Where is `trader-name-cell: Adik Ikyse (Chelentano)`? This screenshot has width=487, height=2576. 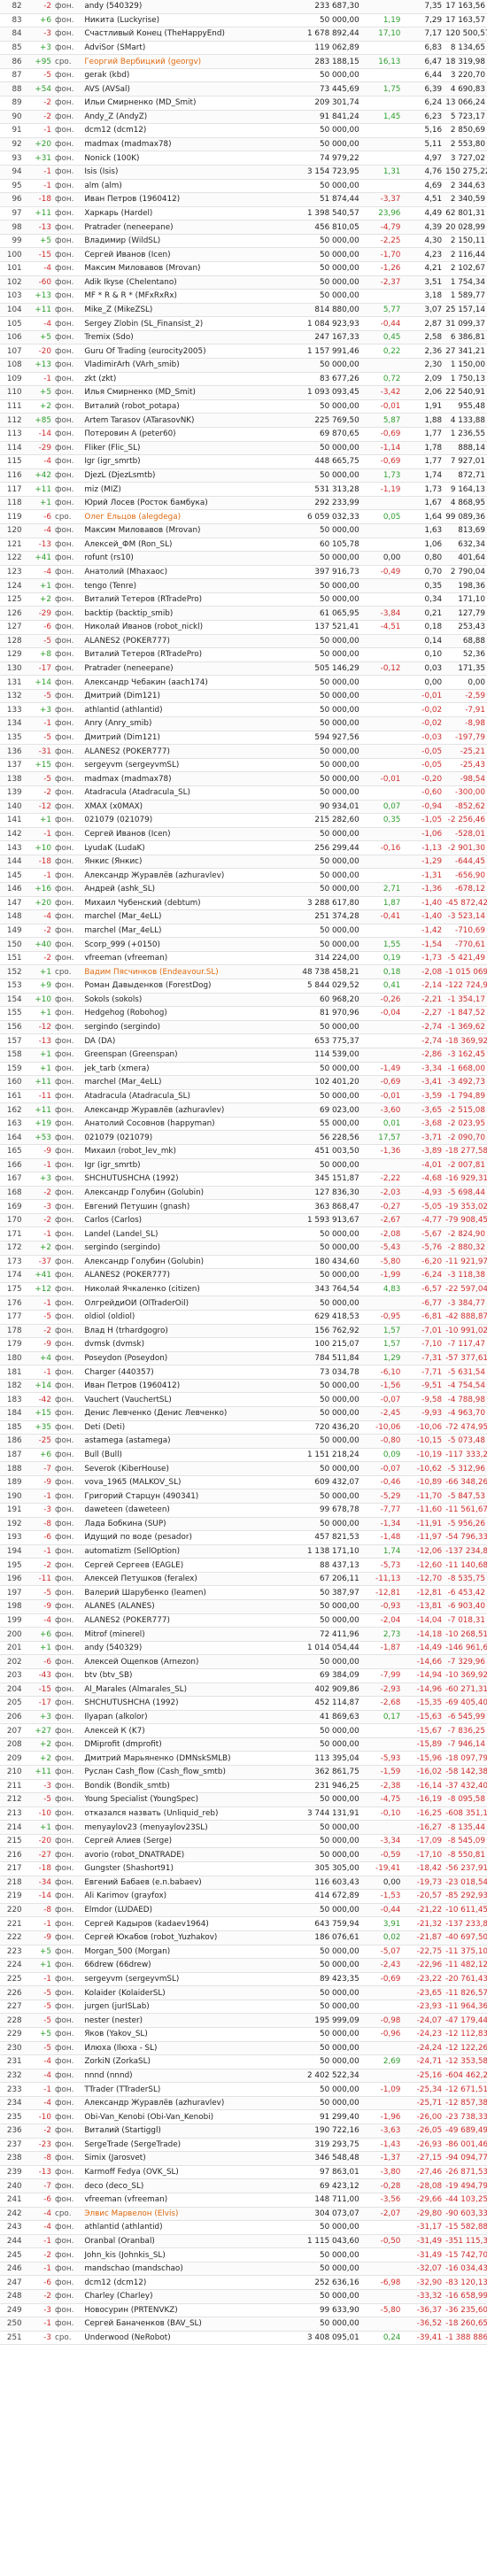 trader-name-cell: Adik Ikyse (Chelentano) is located at coordinates (168, 282).